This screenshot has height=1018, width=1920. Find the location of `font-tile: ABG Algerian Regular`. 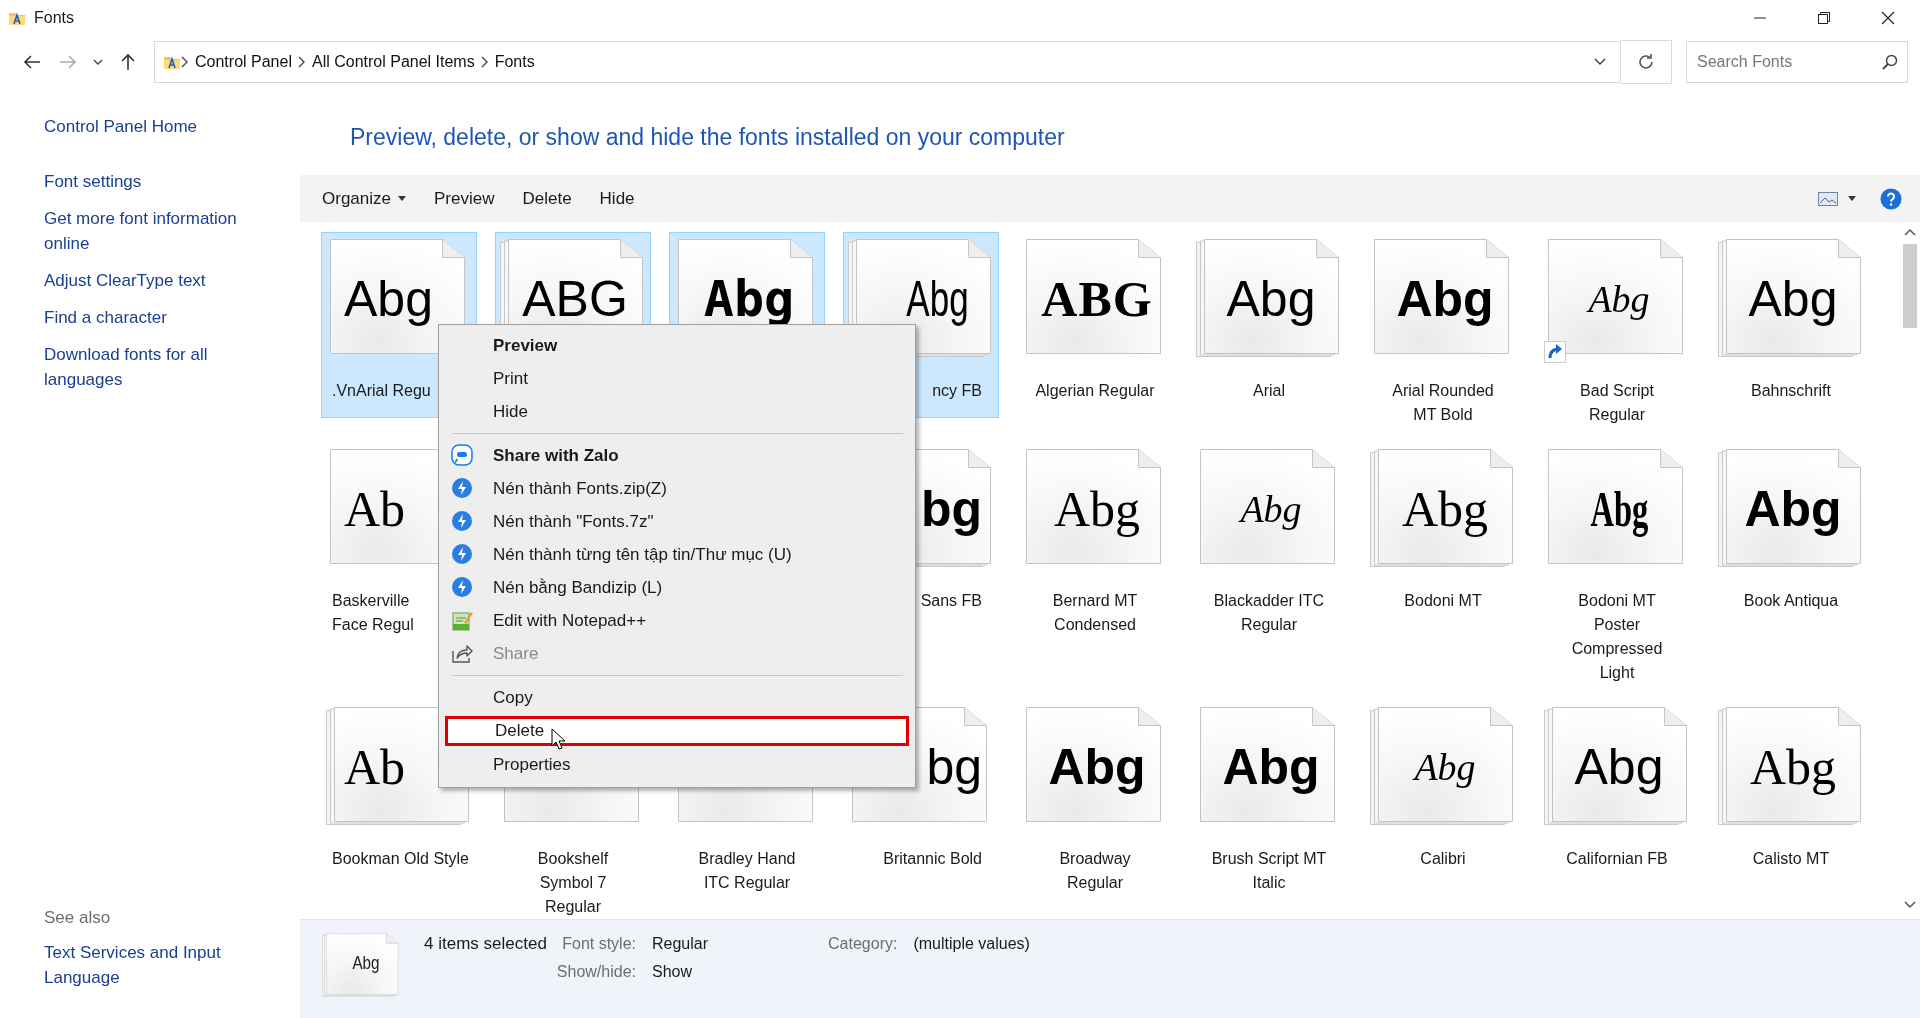

font-tile: ABG Algerian Regular is located at coordinates (1095, 325).